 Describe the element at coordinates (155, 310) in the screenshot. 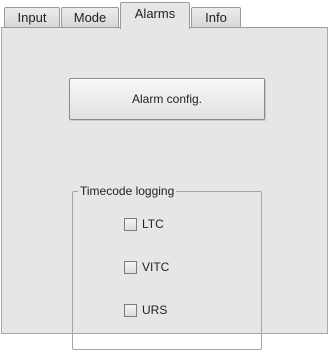

I see `urs-label: URS` at that location.